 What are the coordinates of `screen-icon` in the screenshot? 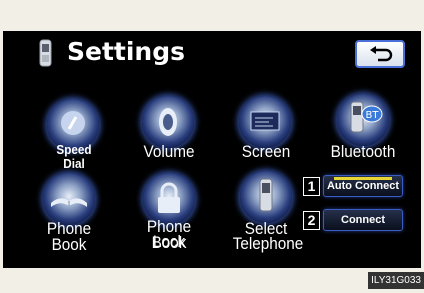 It's located at (265, 121).